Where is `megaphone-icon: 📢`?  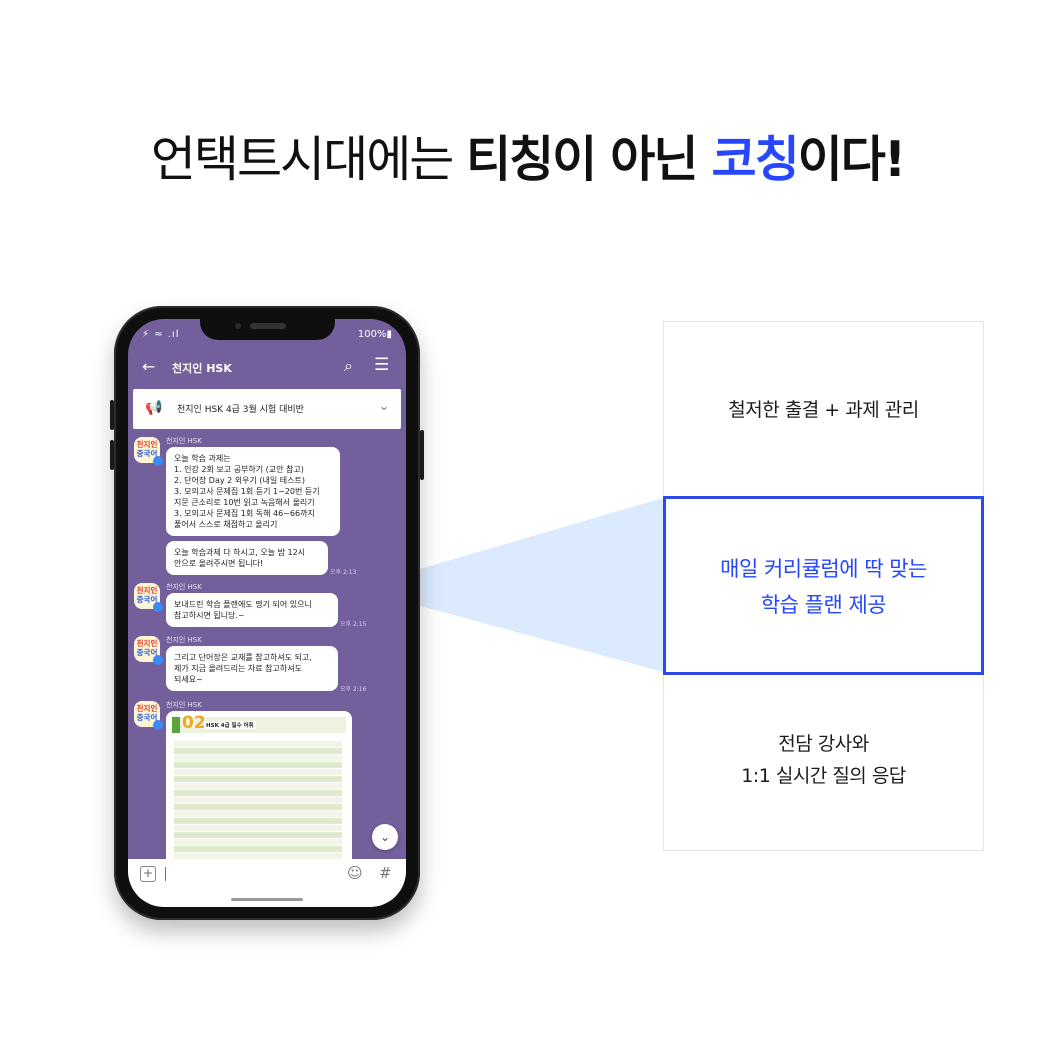
megaphone-icon: 📢 is located at coordinates (154, 408).